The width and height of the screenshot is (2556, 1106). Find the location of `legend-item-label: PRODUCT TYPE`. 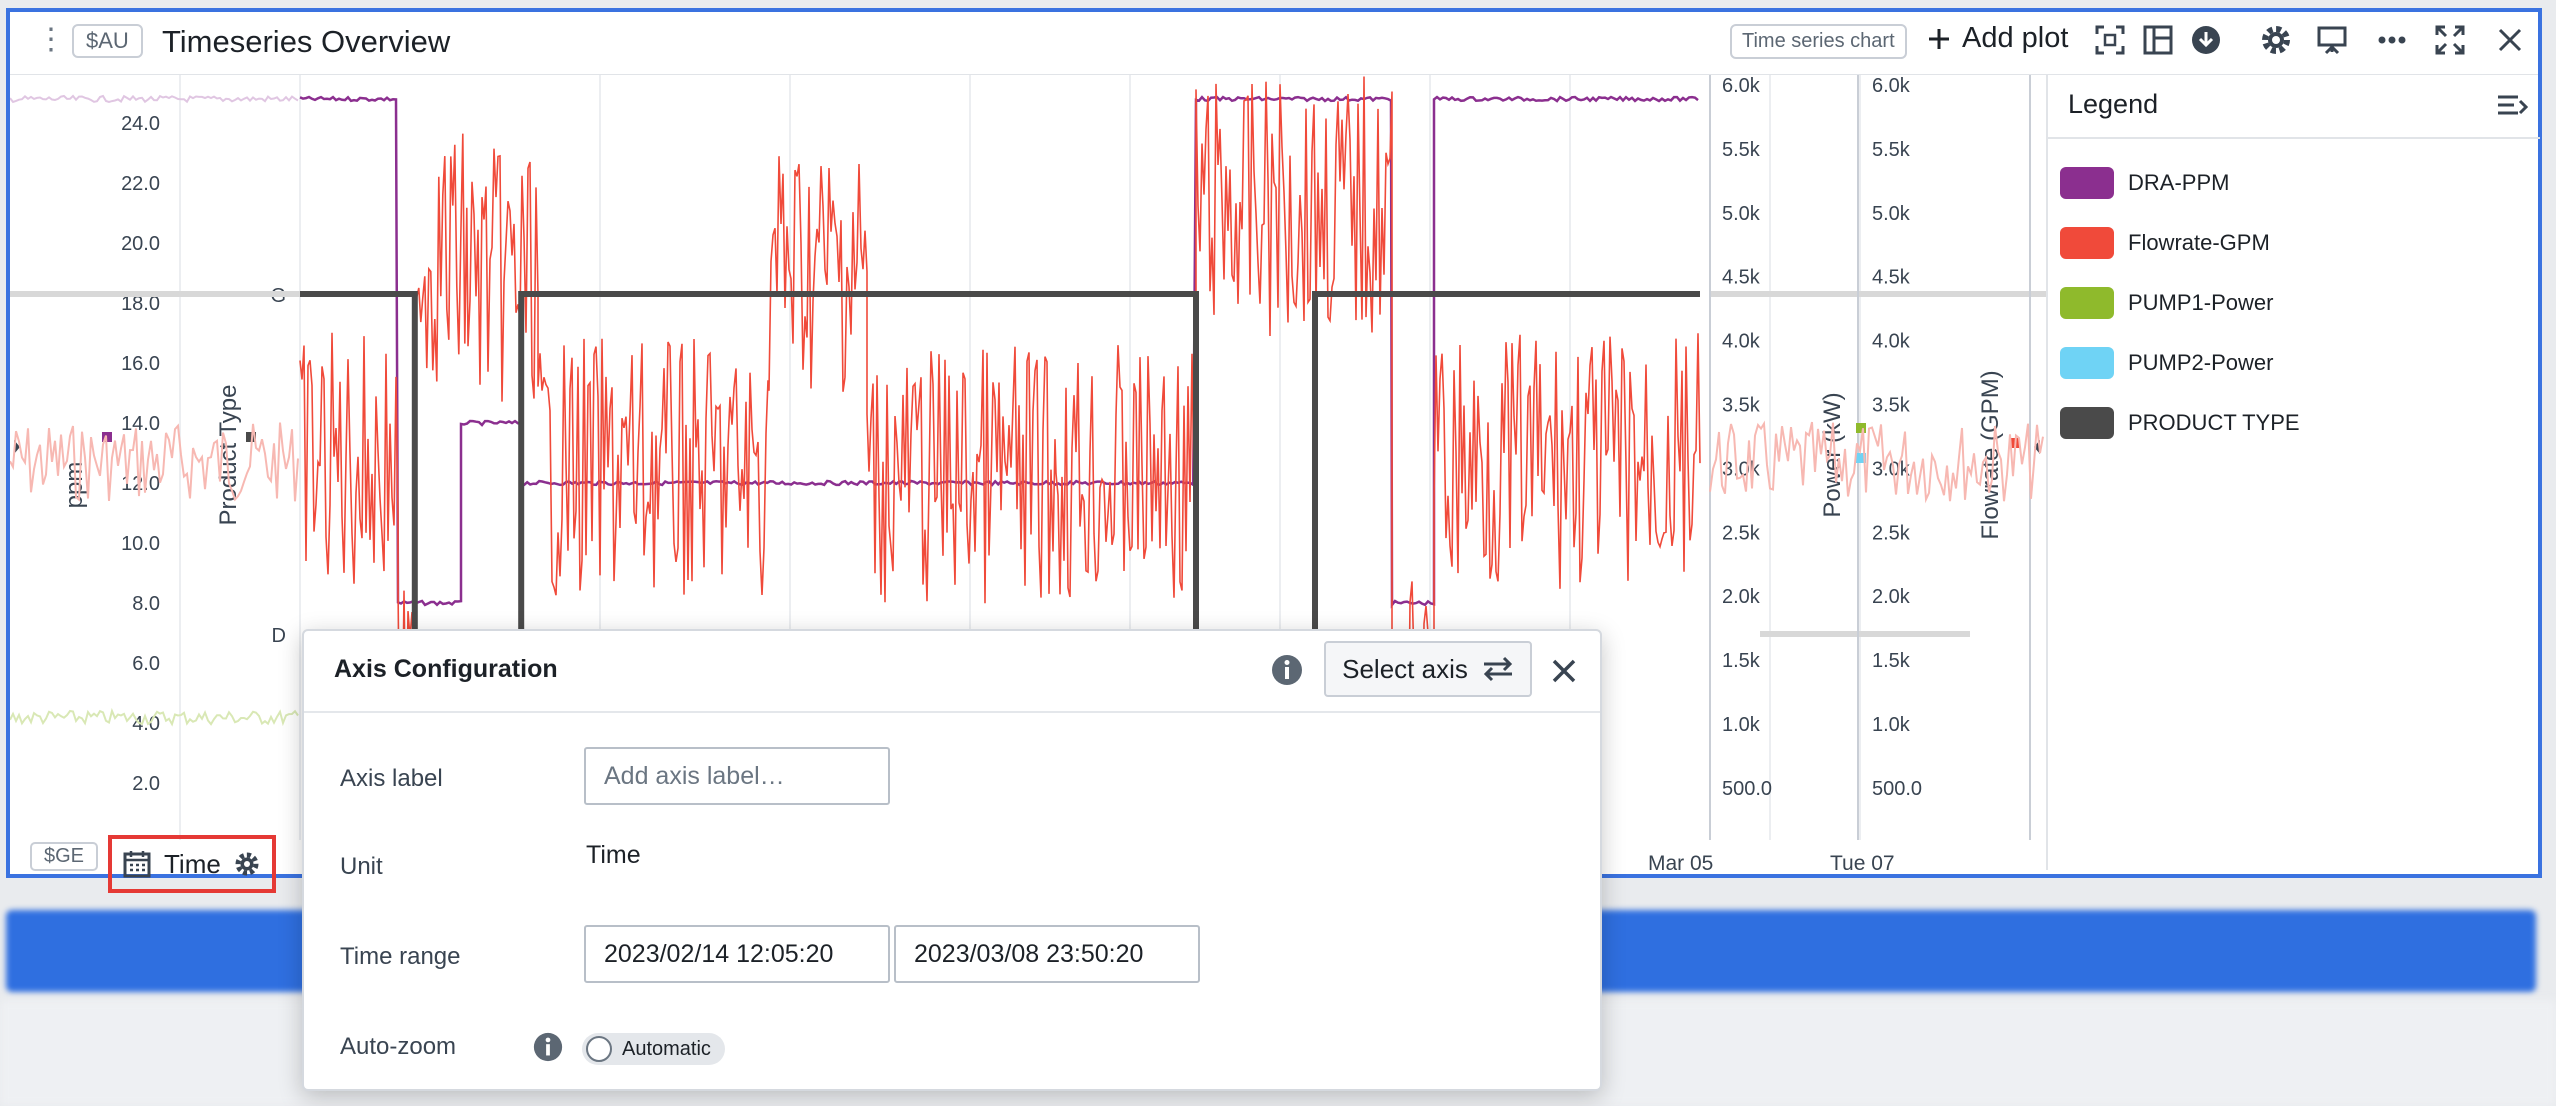

legend-item-label: PRODUCT TYPE is located at coordinates (2214, 422).